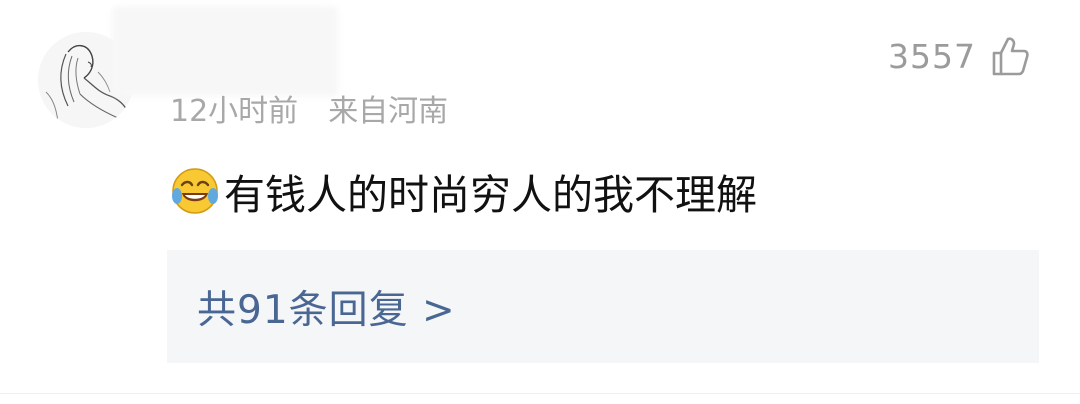 The width and height of the screenshot is (1080, 404). I want to click on laughing-crying-emoji-icon, so click(195, 191).